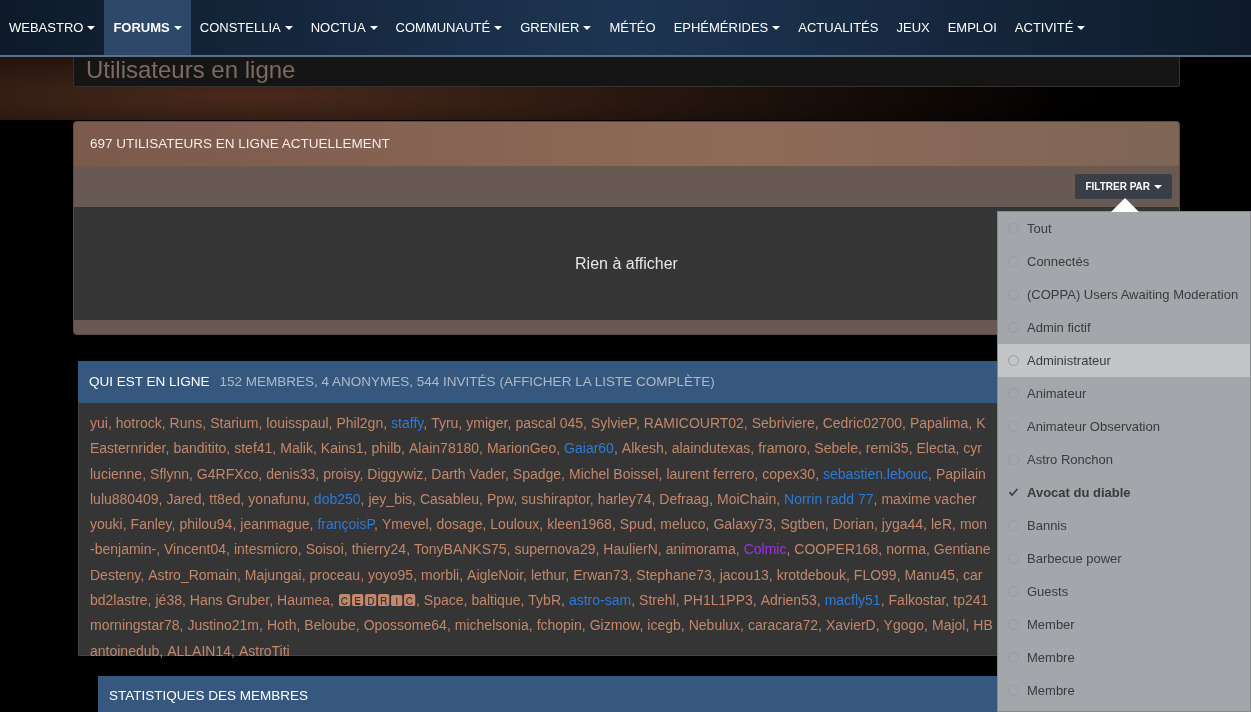  Describe the element at coordinates (106, 524) in the screenshot. I see `member-link: youki` at that location.